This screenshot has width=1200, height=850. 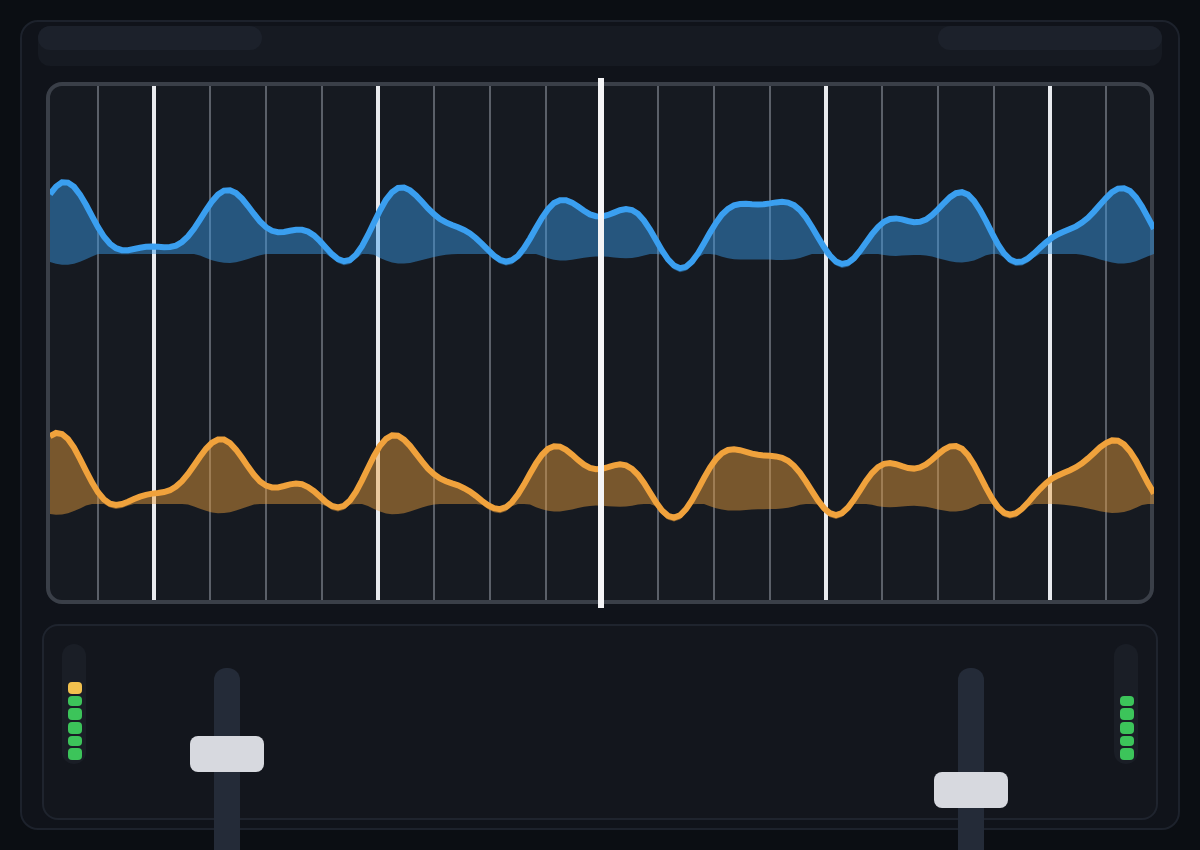 What do you see at coordinates (601, 343) in the screenshot?
I see `playhead` at bounding box center [601, 343].